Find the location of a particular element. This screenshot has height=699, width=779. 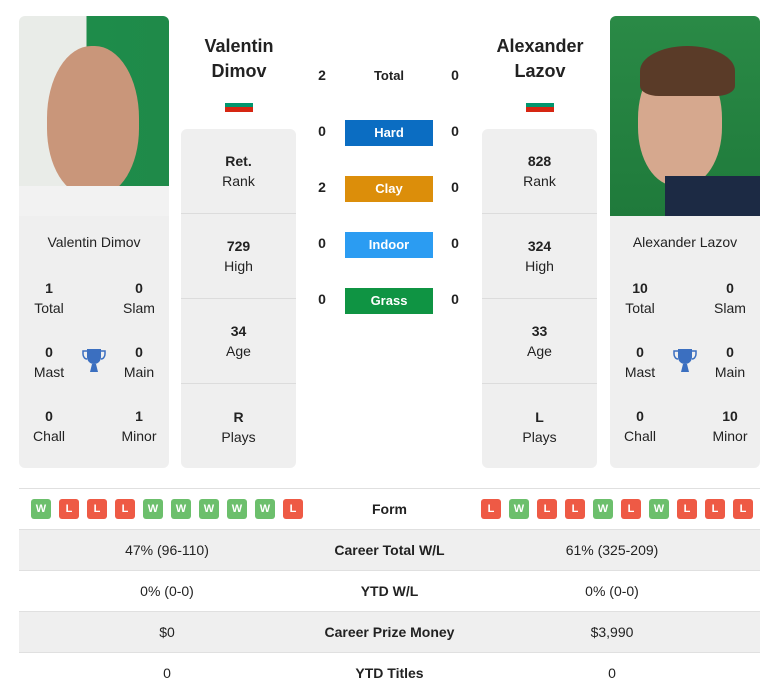

titles-total: 10 Total is located at coordinates (640, 298).